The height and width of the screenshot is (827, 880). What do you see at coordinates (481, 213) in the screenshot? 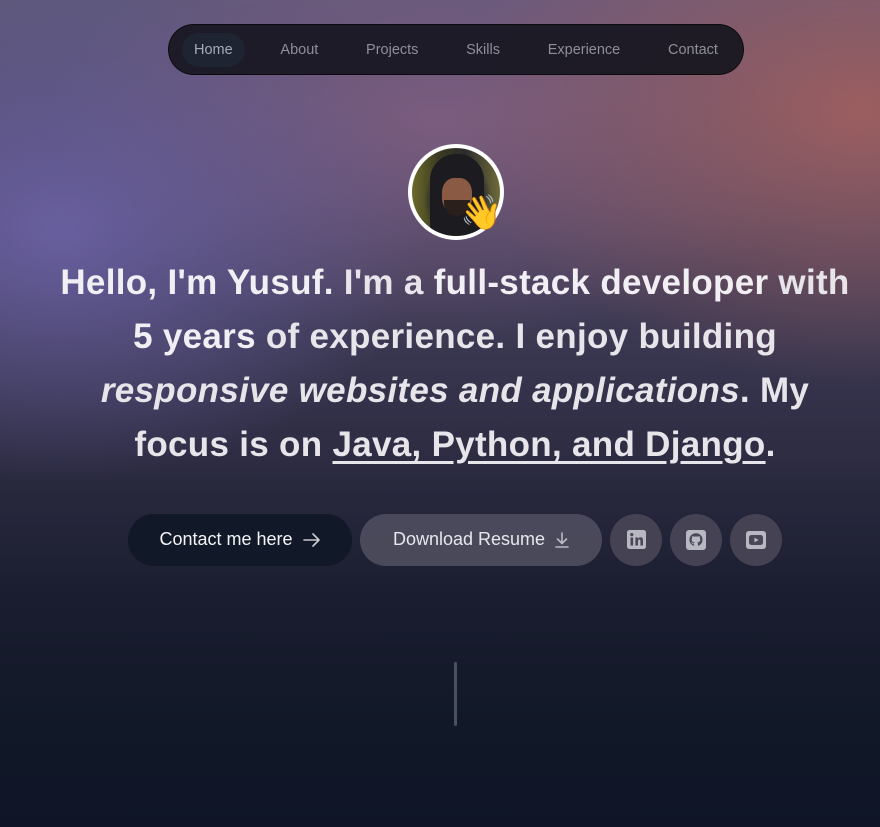
I see `waving-hand-icon: 👋` at bounding box center [481, 213].